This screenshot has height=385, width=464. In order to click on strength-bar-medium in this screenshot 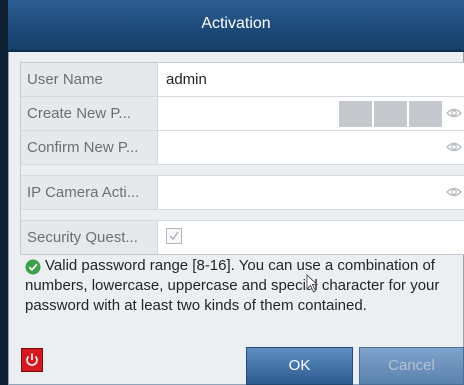, I will do `click(390, 114)`.